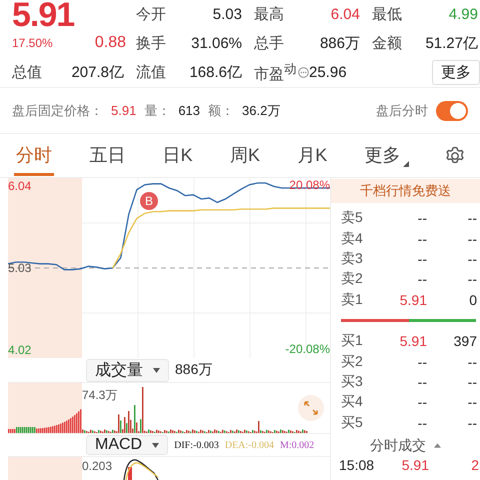 The image size is (480, 480). Describe the element at coordinates (345, 14) in the screenshot. I see `stat-value: 6.04` at that location.